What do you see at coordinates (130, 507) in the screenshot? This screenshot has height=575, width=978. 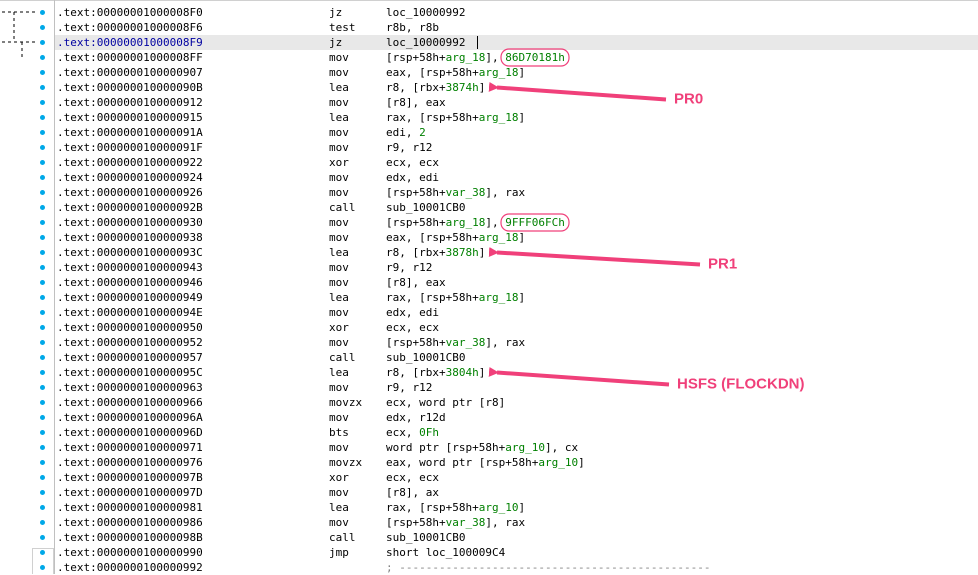 I see `instruction-address: .text:0000000100000981` at bounding box center [130, 507].